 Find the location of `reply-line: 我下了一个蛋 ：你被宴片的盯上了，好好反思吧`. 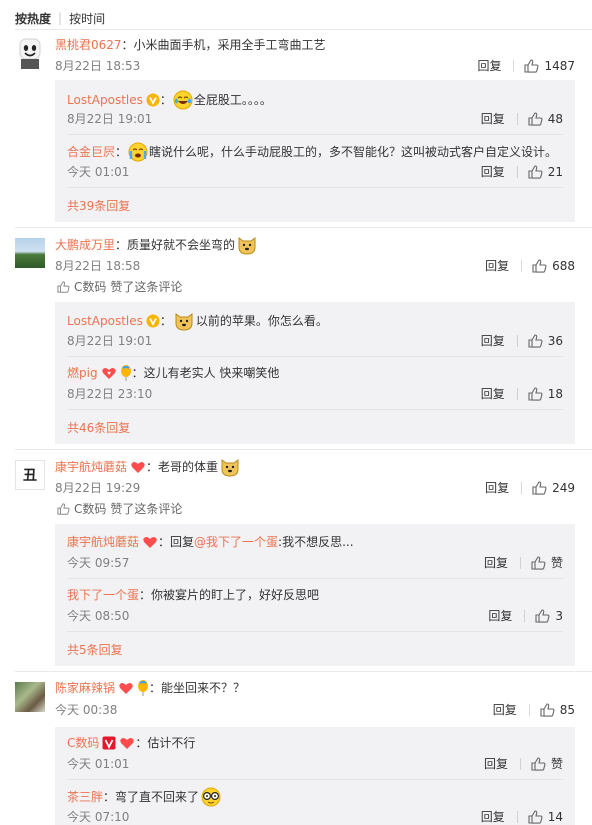

reply-line: 我下了一个蛋 ：你被宴片的盯上了，好好反思吧 is located at coordinates (193, 595).